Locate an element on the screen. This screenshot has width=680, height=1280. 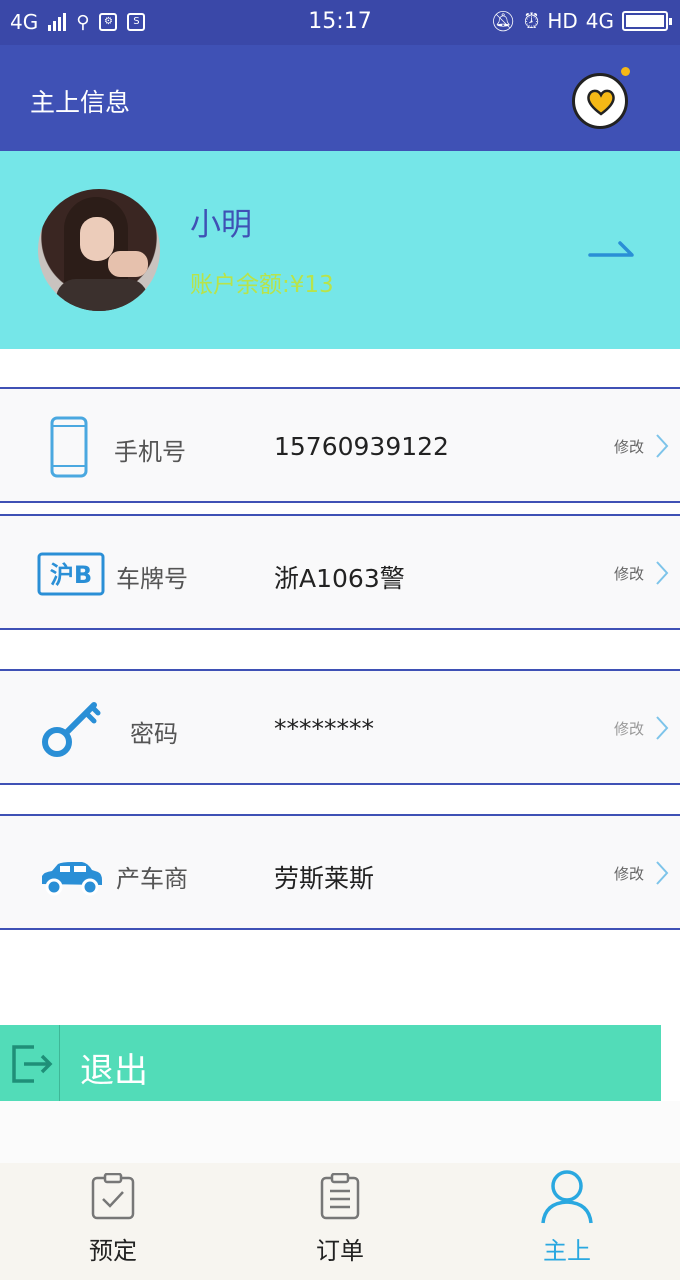
info-row-manufacturer: 产车商 劳斯莱斯 修改 is located at coordinates (340, 872).